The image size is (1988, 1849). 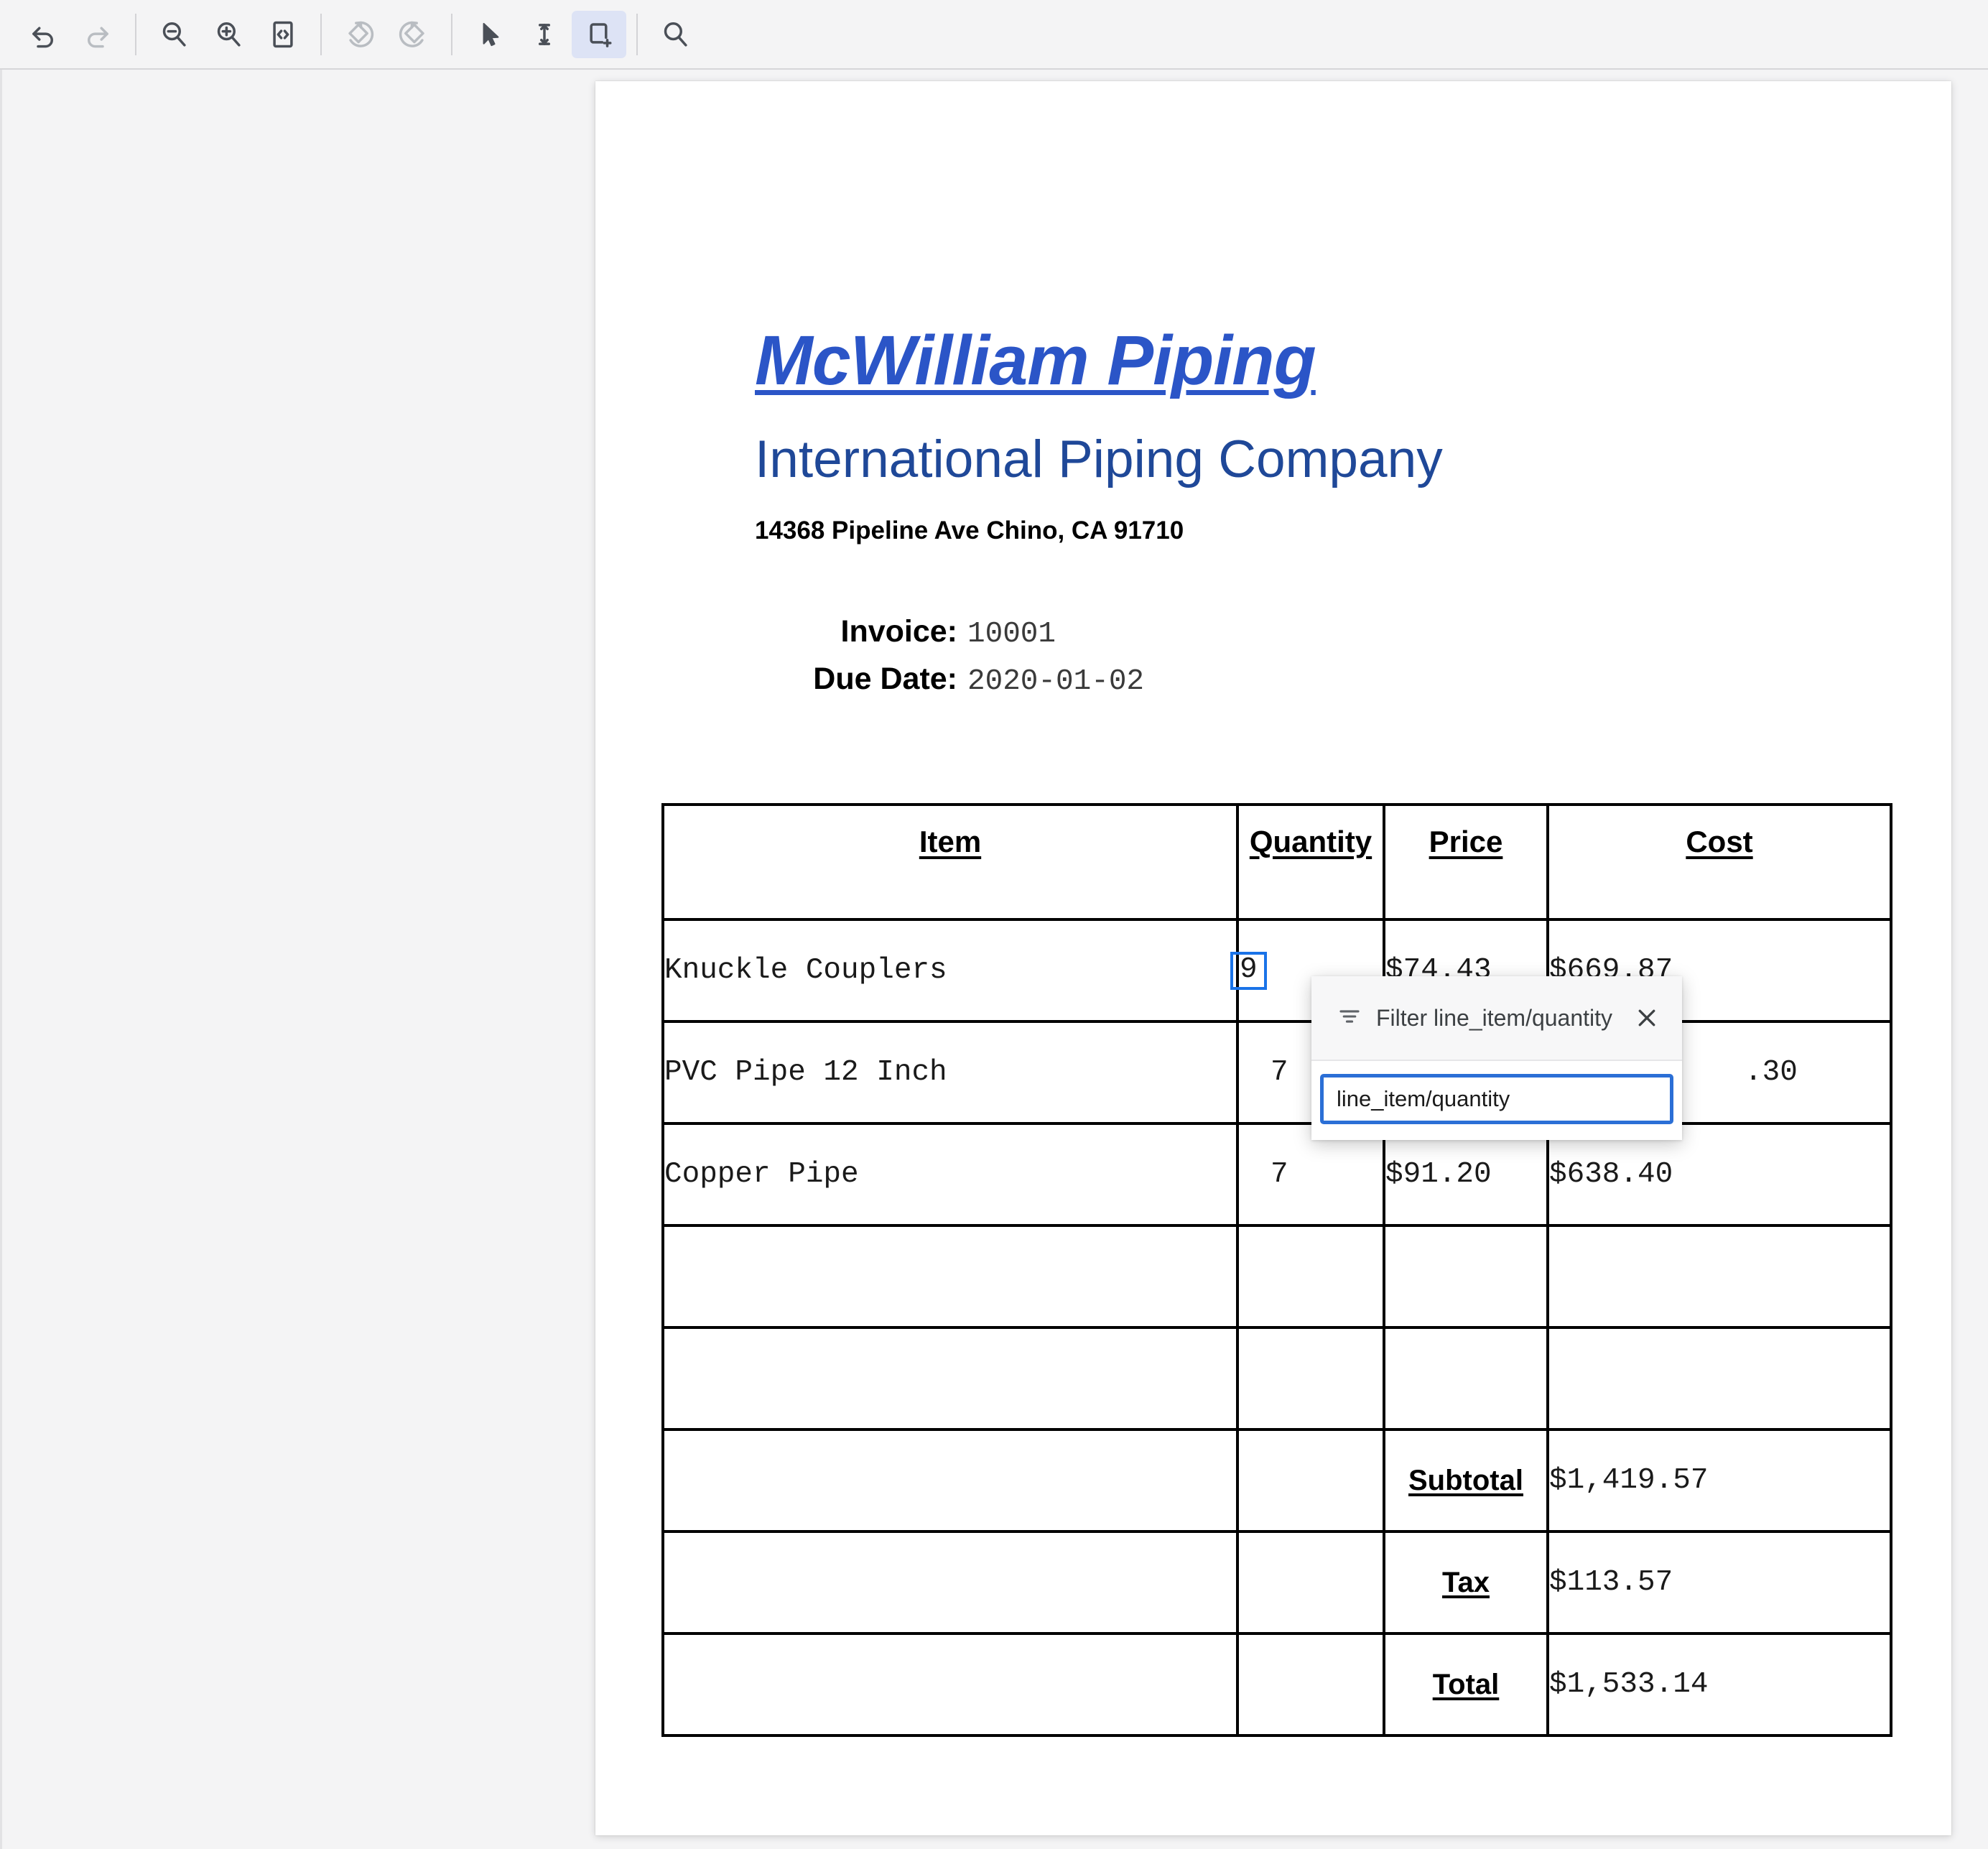 I want to click on filter-popup-header: Filter line_item/quantity, so click(x=1496, y=1018).